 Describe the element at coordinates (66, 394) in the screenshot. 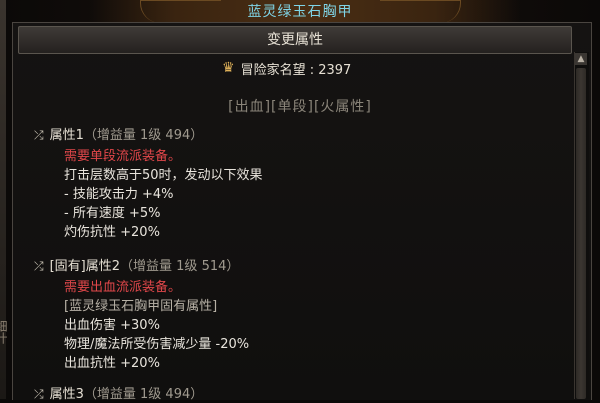

I see `attribute-3-title: 属性3` at that location.